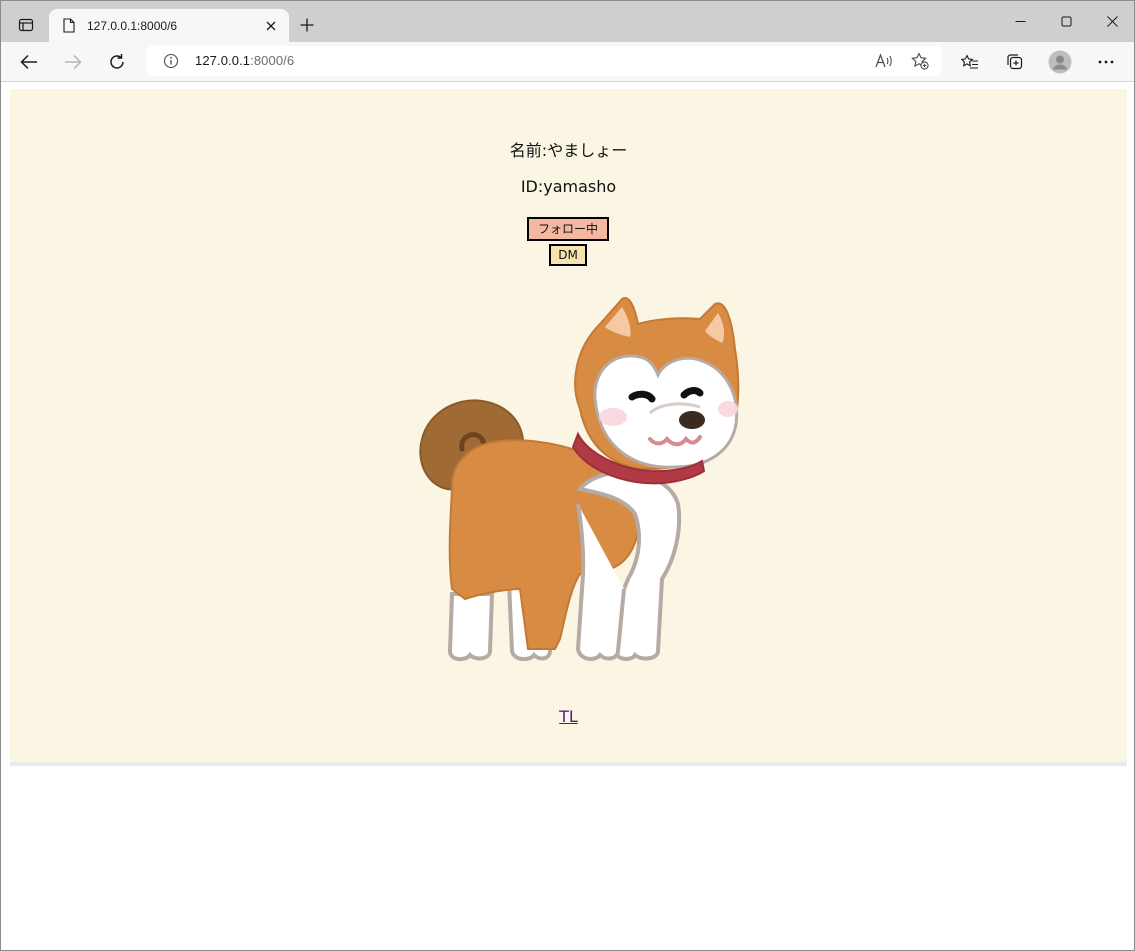 Image resolution: width=1135 pixels, height=951 pixels. Describe the element at coordinates (272, 60) in the screenshot. I see `url-path: :8000/6` at that location.